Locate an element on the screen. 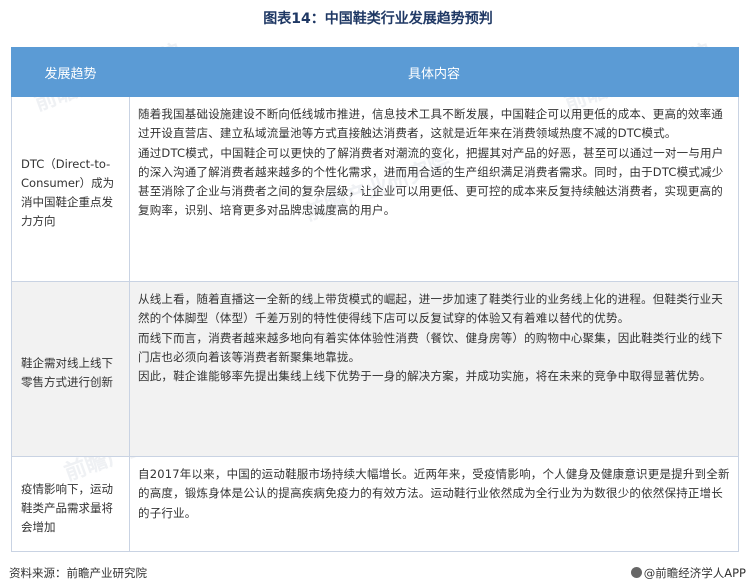 Image resolution: width=756 pixels, height=587 pixels. figure-title: 图表14：中国鞋类行业发展趋势预判 is located at coordinates (378, 19).